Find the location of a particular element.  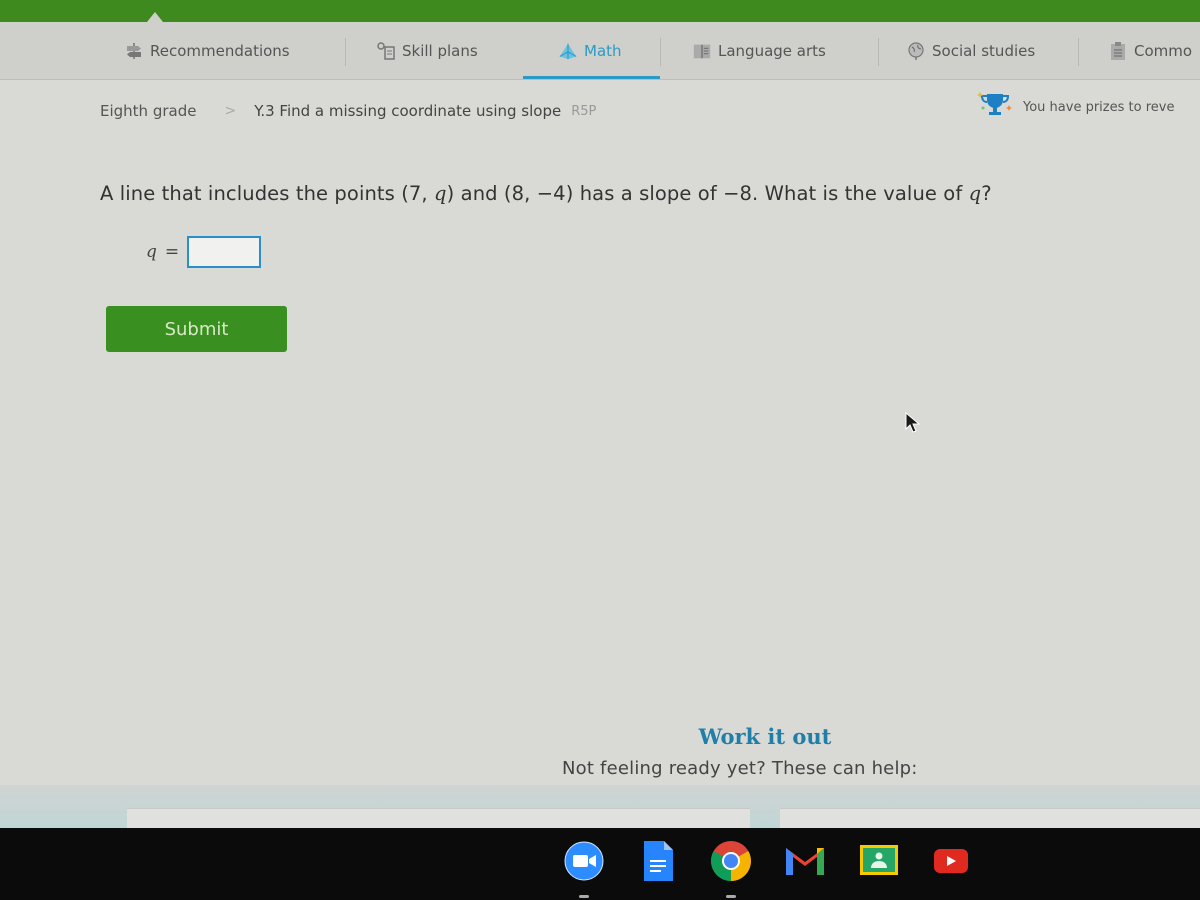

signpost-icon is located at coordinates (134, 51).